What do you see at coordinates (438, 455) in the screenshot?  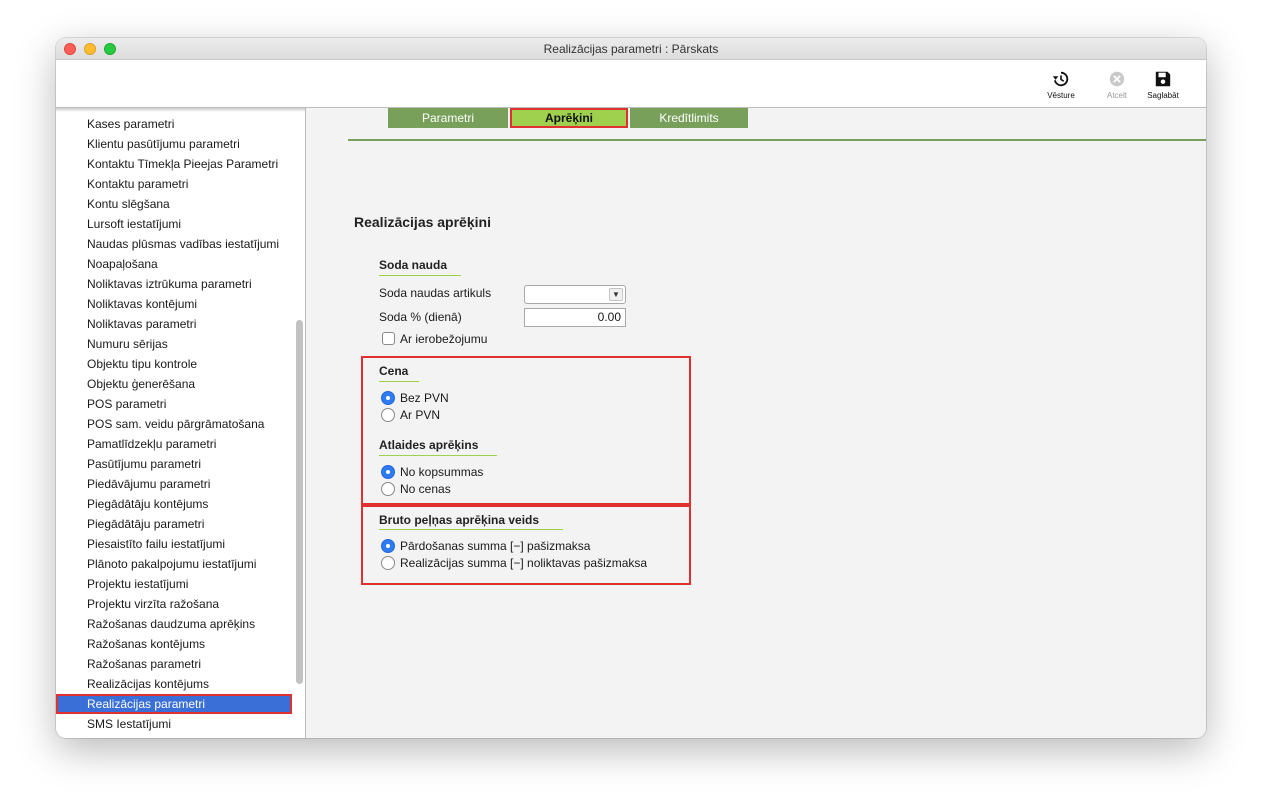 I see `discount-heading-underline` at bounding box center [438, 455].